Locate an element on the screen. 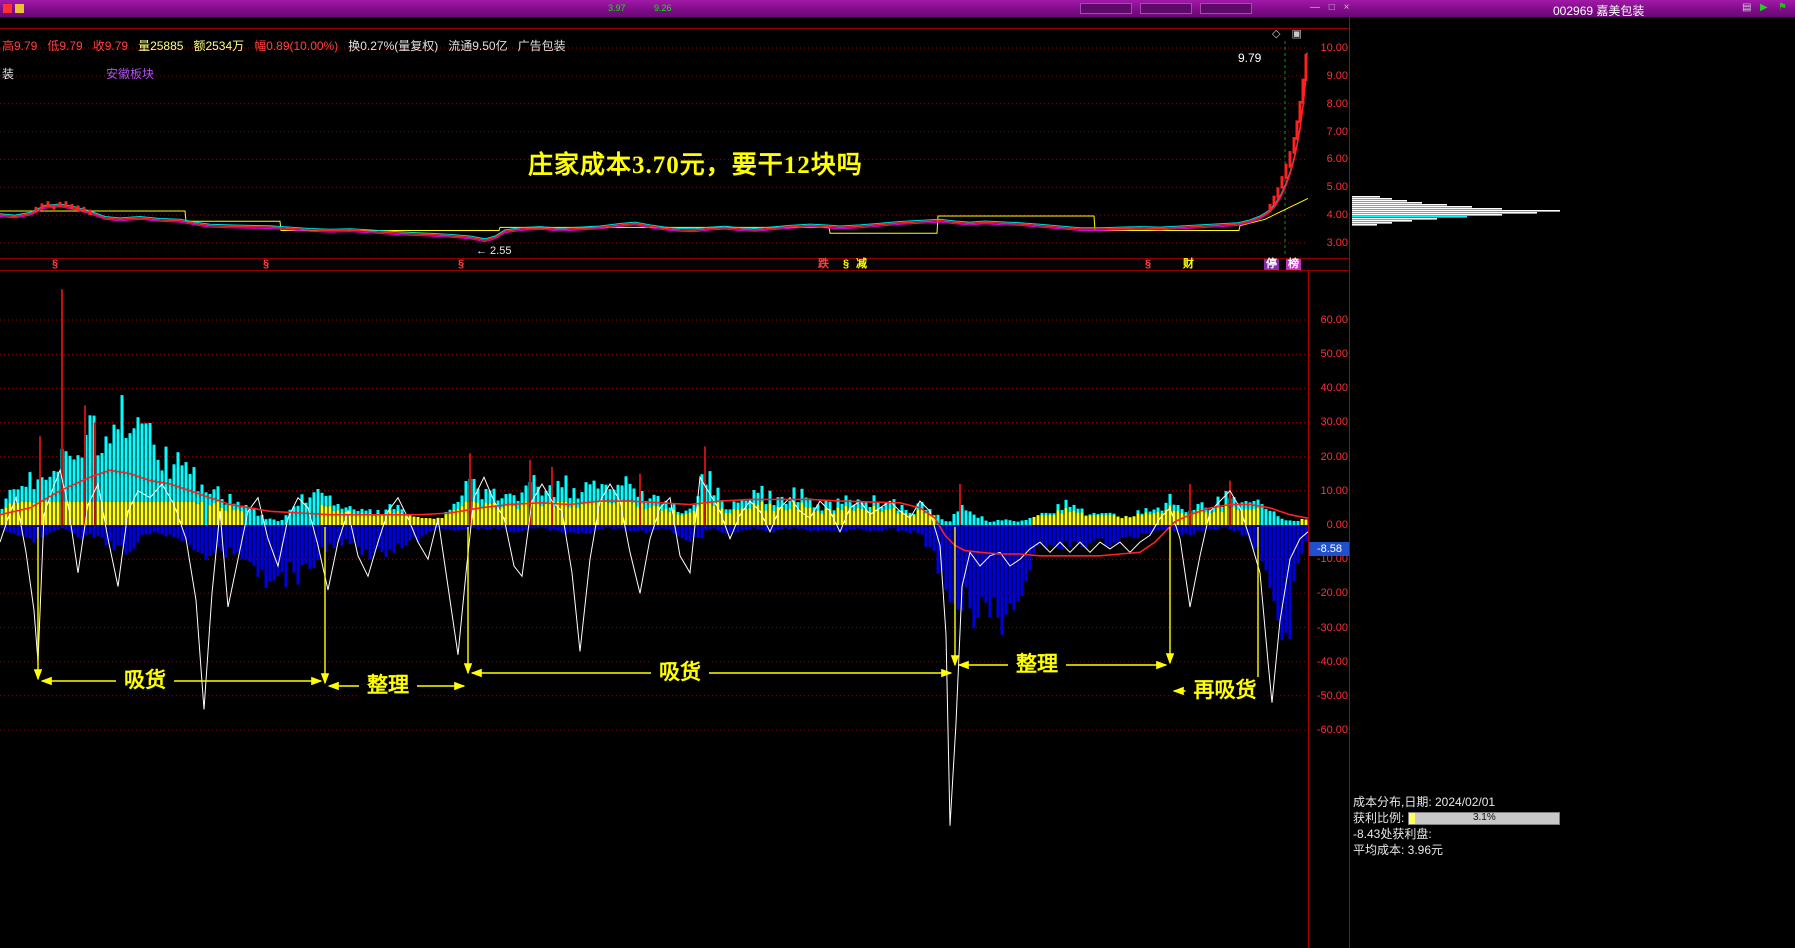 The width and height of the screenshot is (1795, 948). chart-top-border is located at coordinates (675, 28).